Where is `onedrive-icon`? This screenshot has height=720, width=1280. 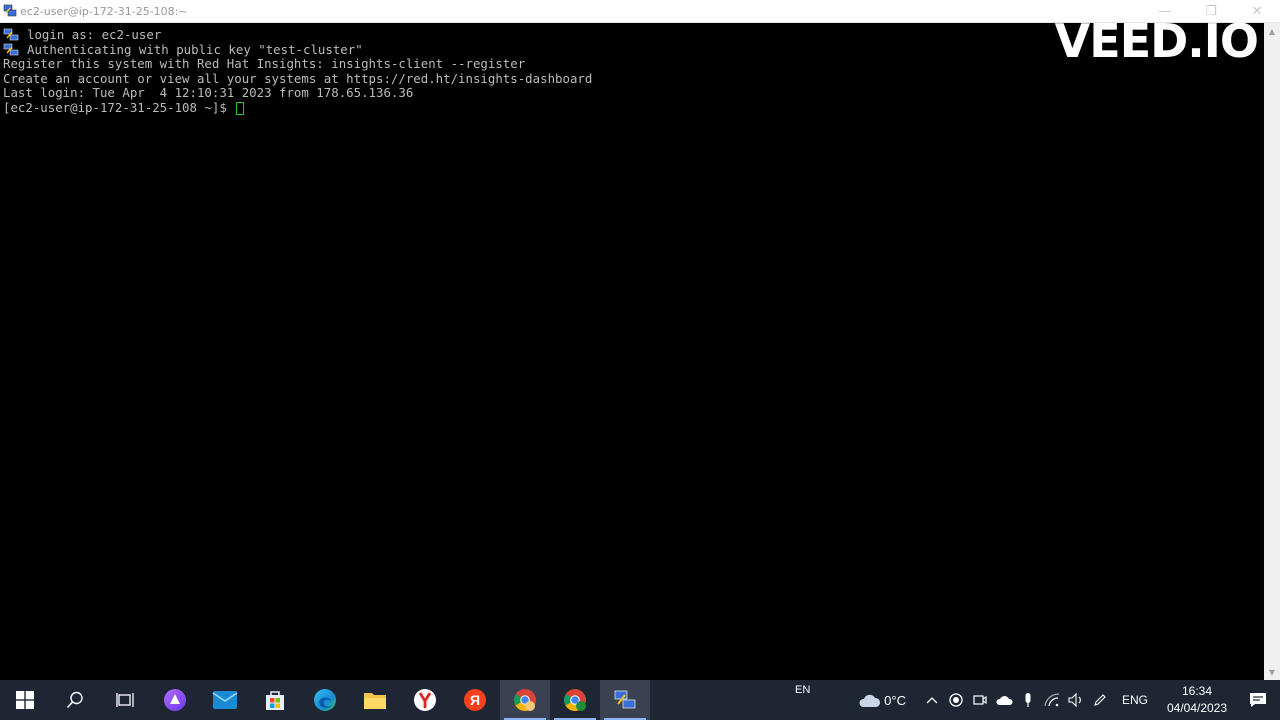
onedrive-icon is located at coordinates (1004, 700).